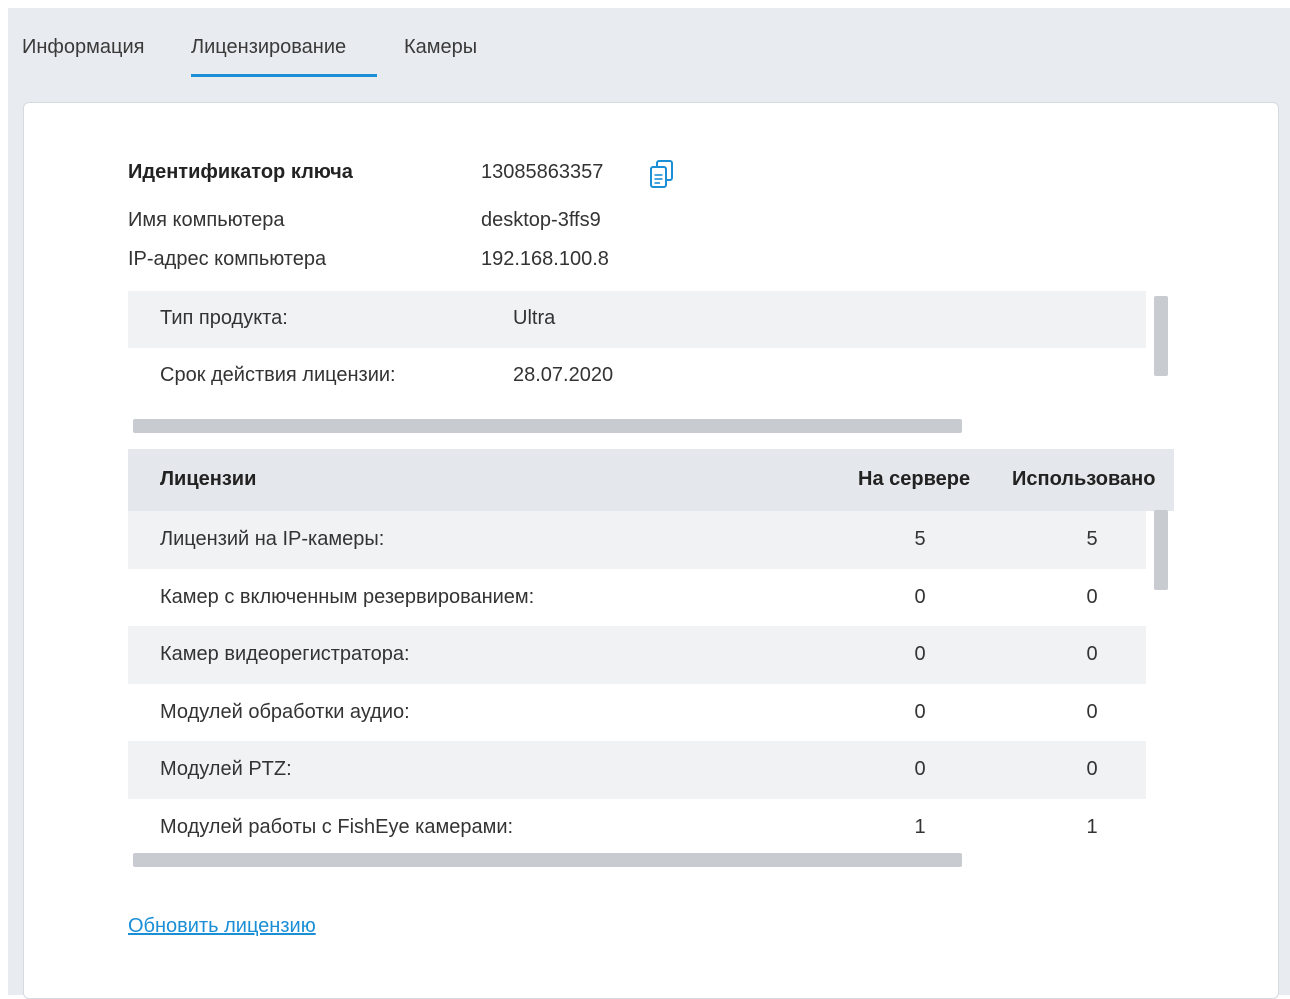  Describe the element at coordinates (651, 480) in the screenshot. I see `licenses-table-header: Лицензии На сервере Использовано` at that location.